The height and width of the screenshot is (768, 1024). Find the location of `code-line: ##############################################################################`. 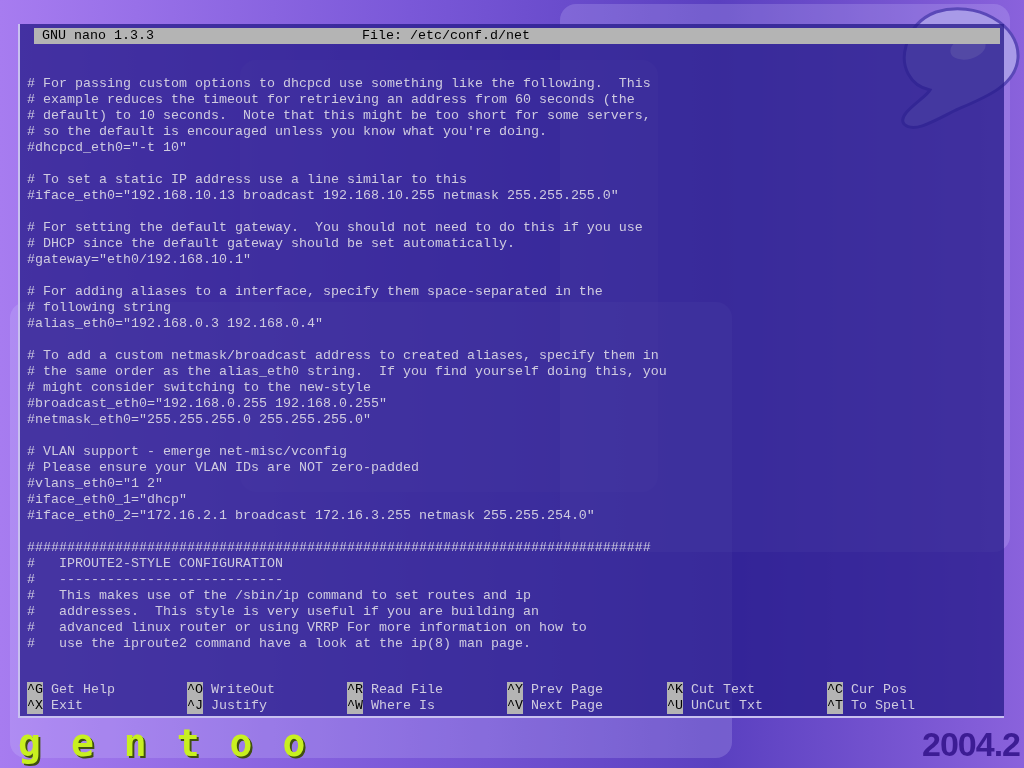

code-line: ############################################################################## is located at coordinates (339, 548).